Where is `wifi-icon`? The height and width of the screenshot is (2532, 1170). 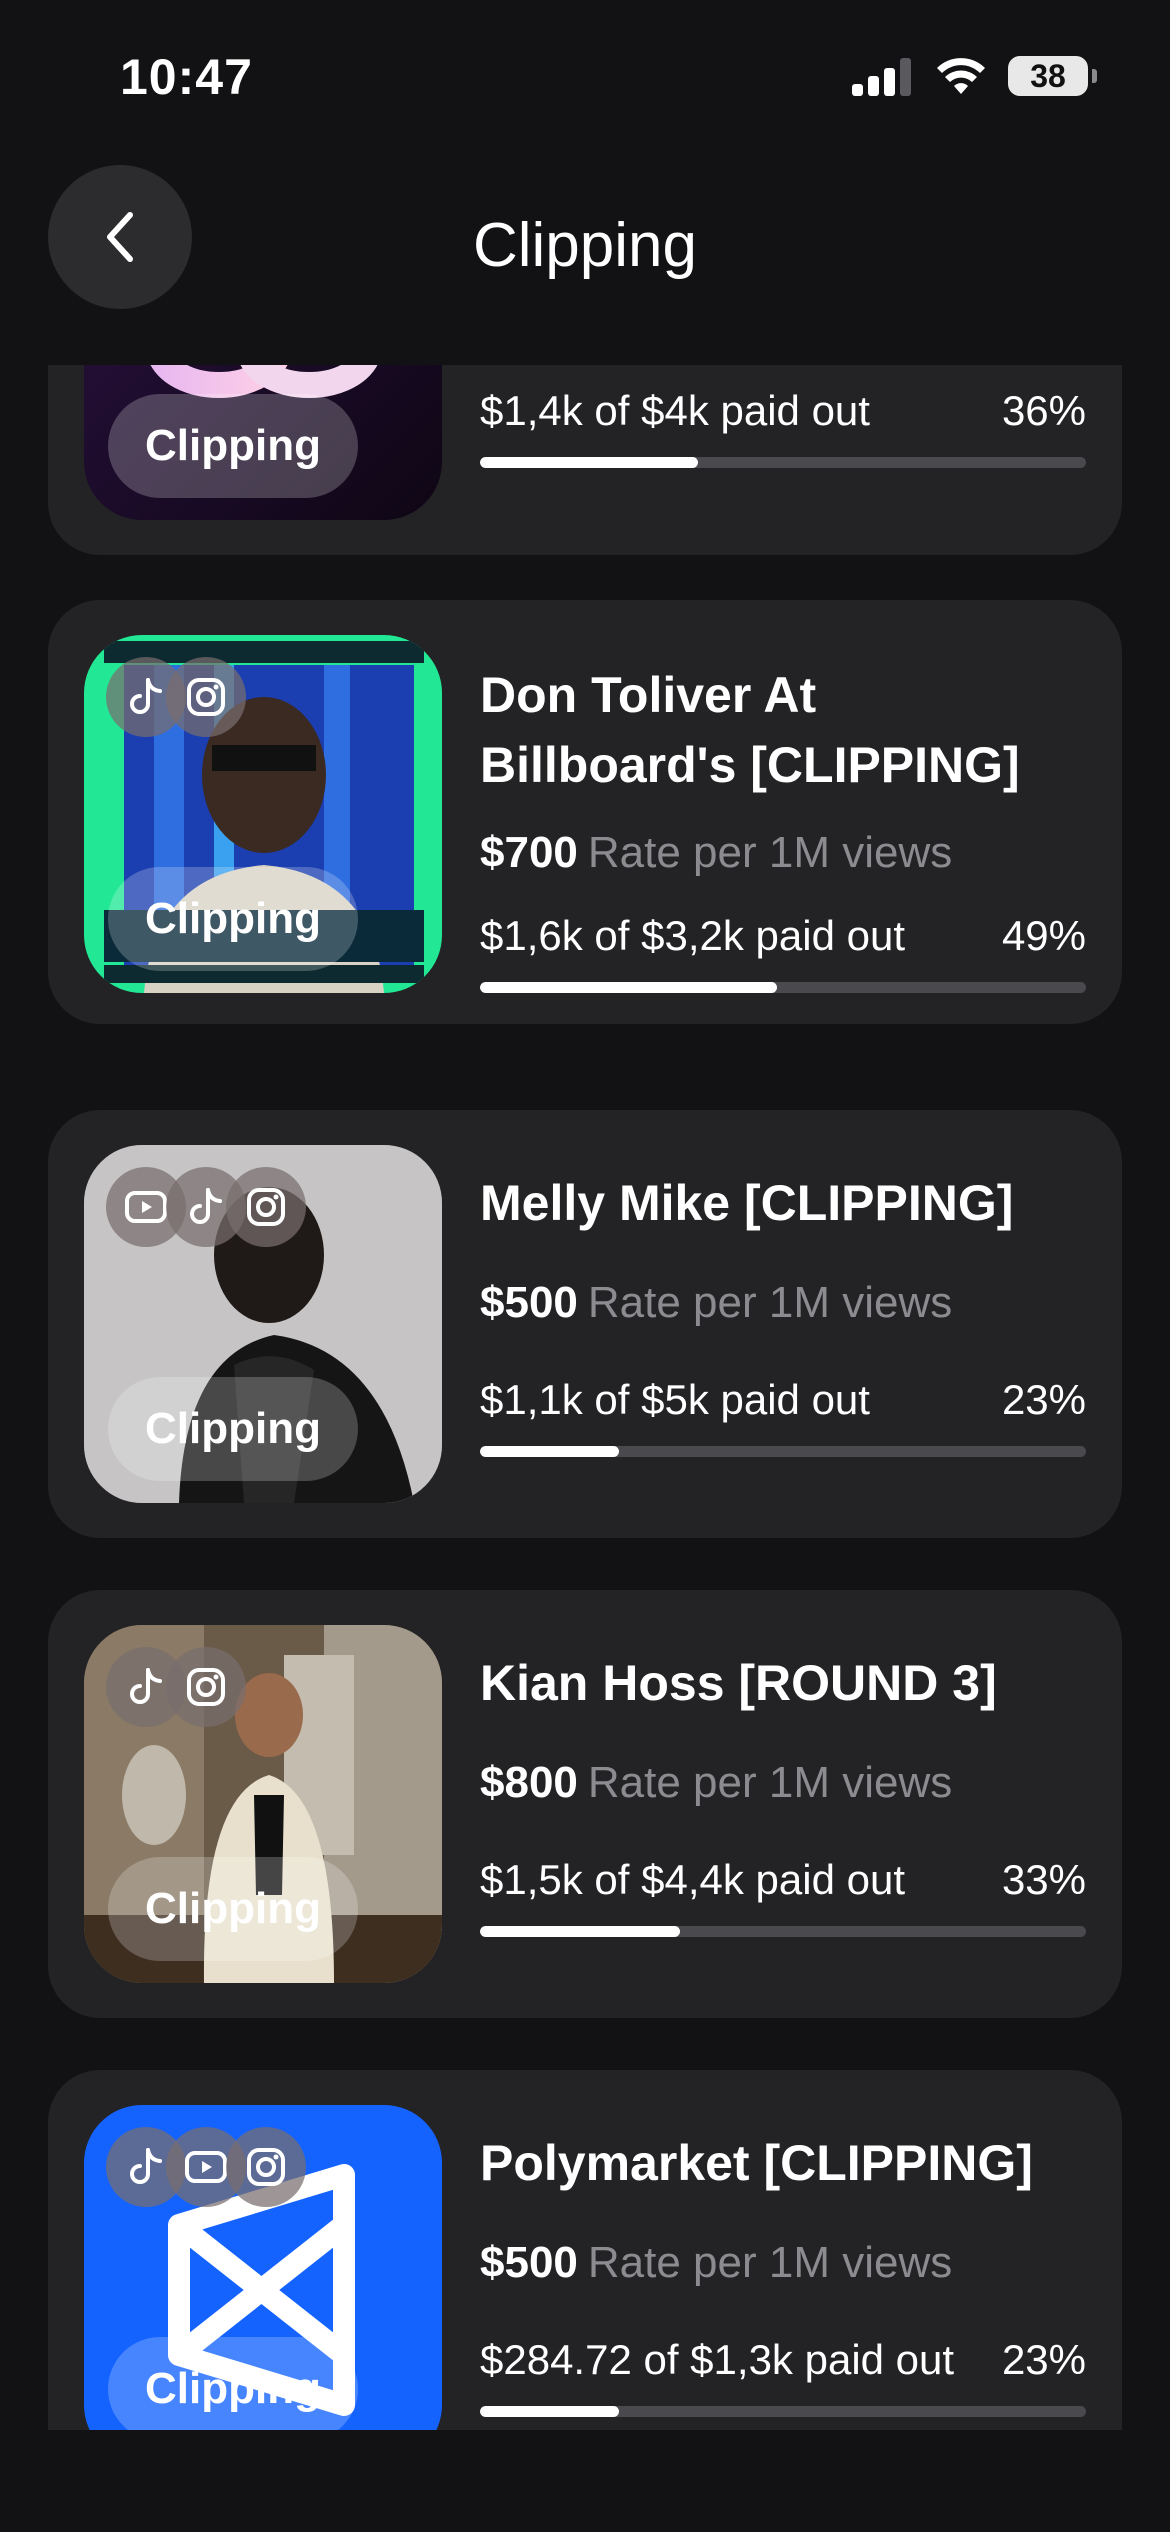
wifi-icon is located at coordinates (961, 76).